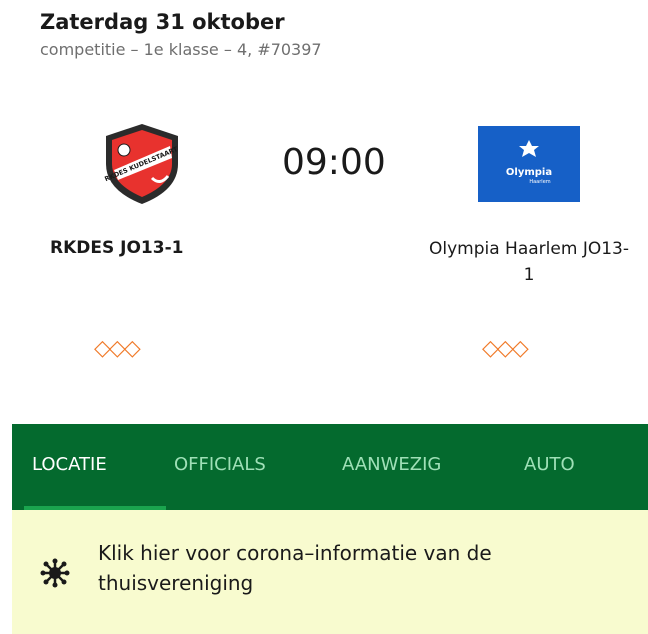 Image resolution: width=648 pixels, height=634 pixels. I want to click on away-team-logo: Olympia Haarlem, so click(529, 164).